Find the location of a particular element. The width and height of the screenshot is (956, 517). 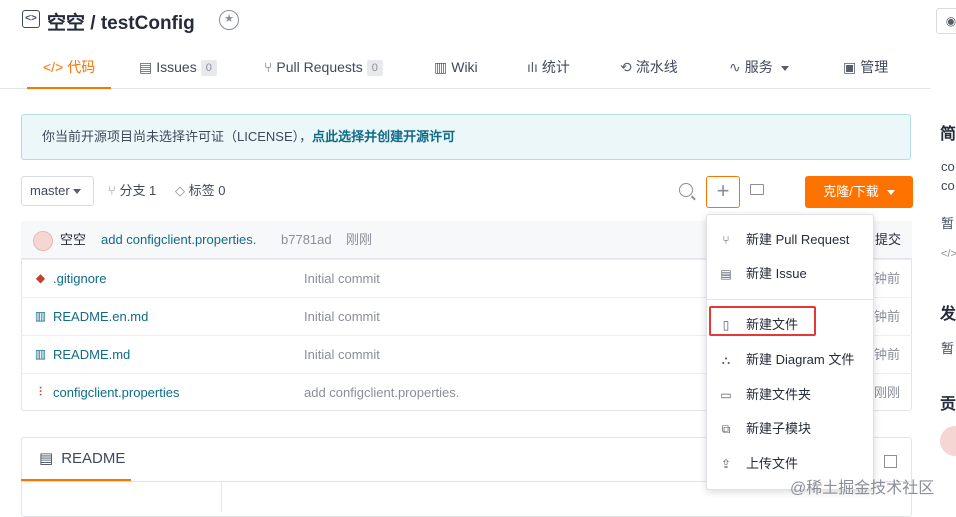

new-file-highlight-box is located at coordinates (762, 321).